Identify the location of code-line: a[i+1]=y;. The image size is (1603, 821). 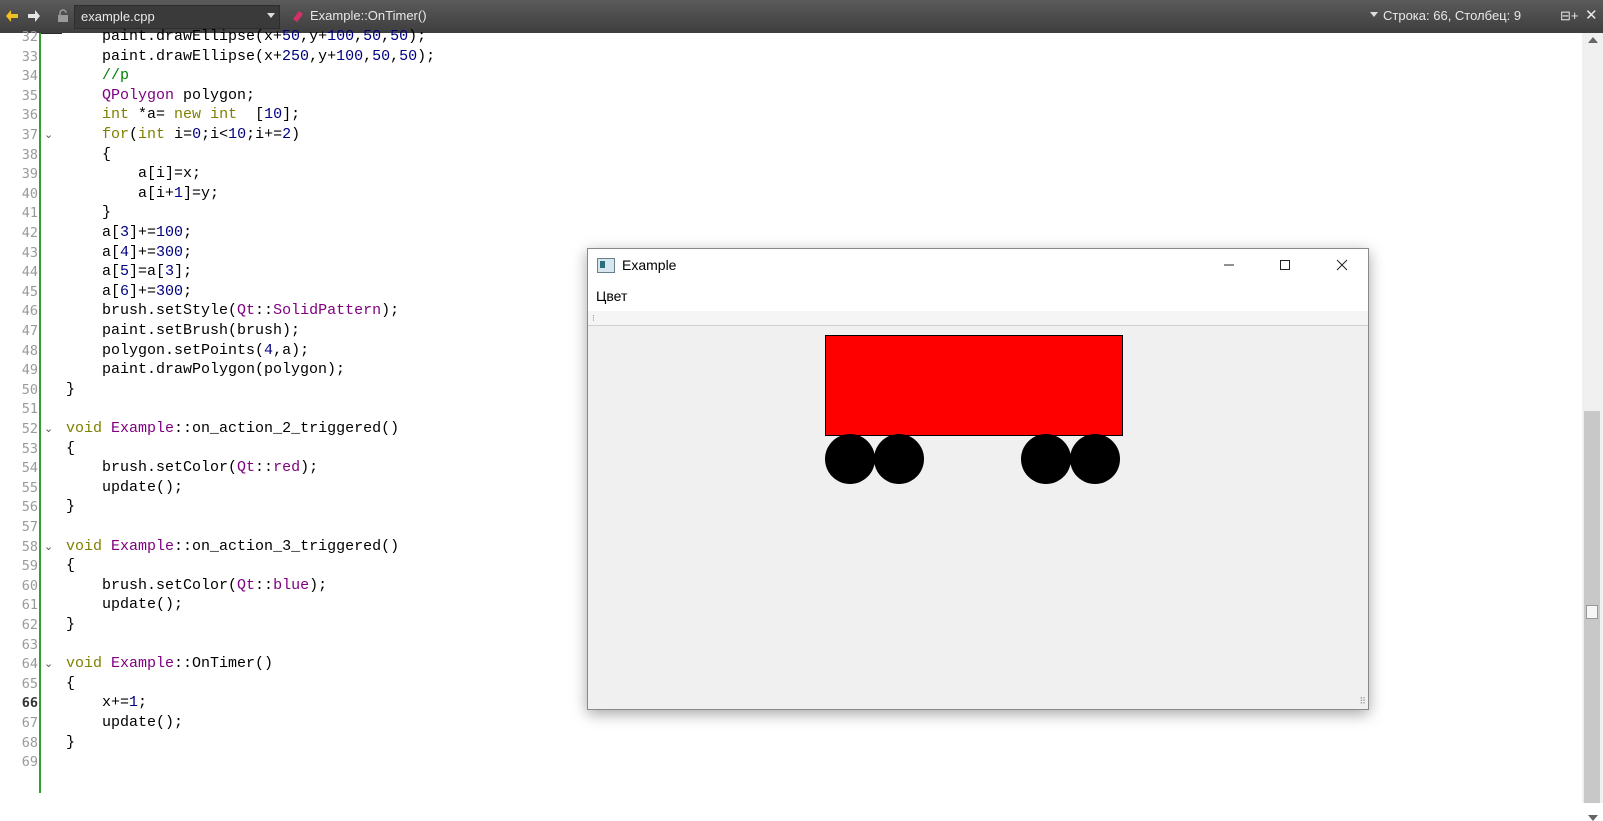
(142, 194).